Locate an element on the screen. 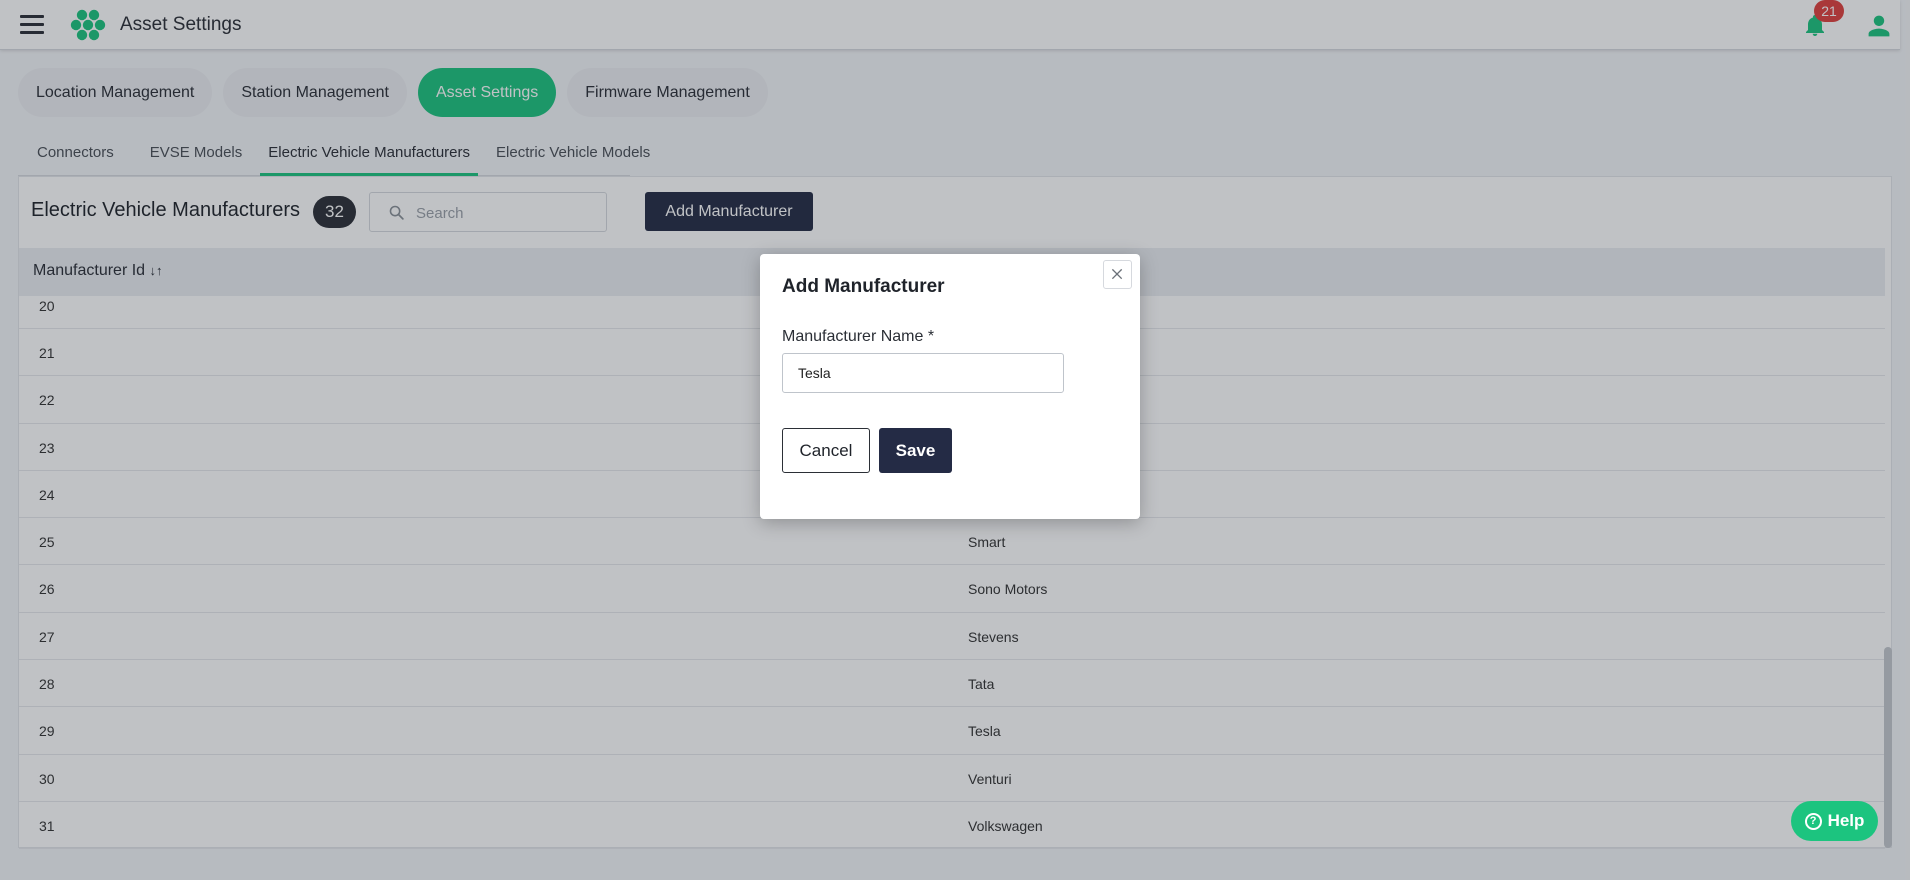 Image resolution: width=1910 pixels, height=880 pixels. help-button: ? Help is located at coordinates (1834, 821).